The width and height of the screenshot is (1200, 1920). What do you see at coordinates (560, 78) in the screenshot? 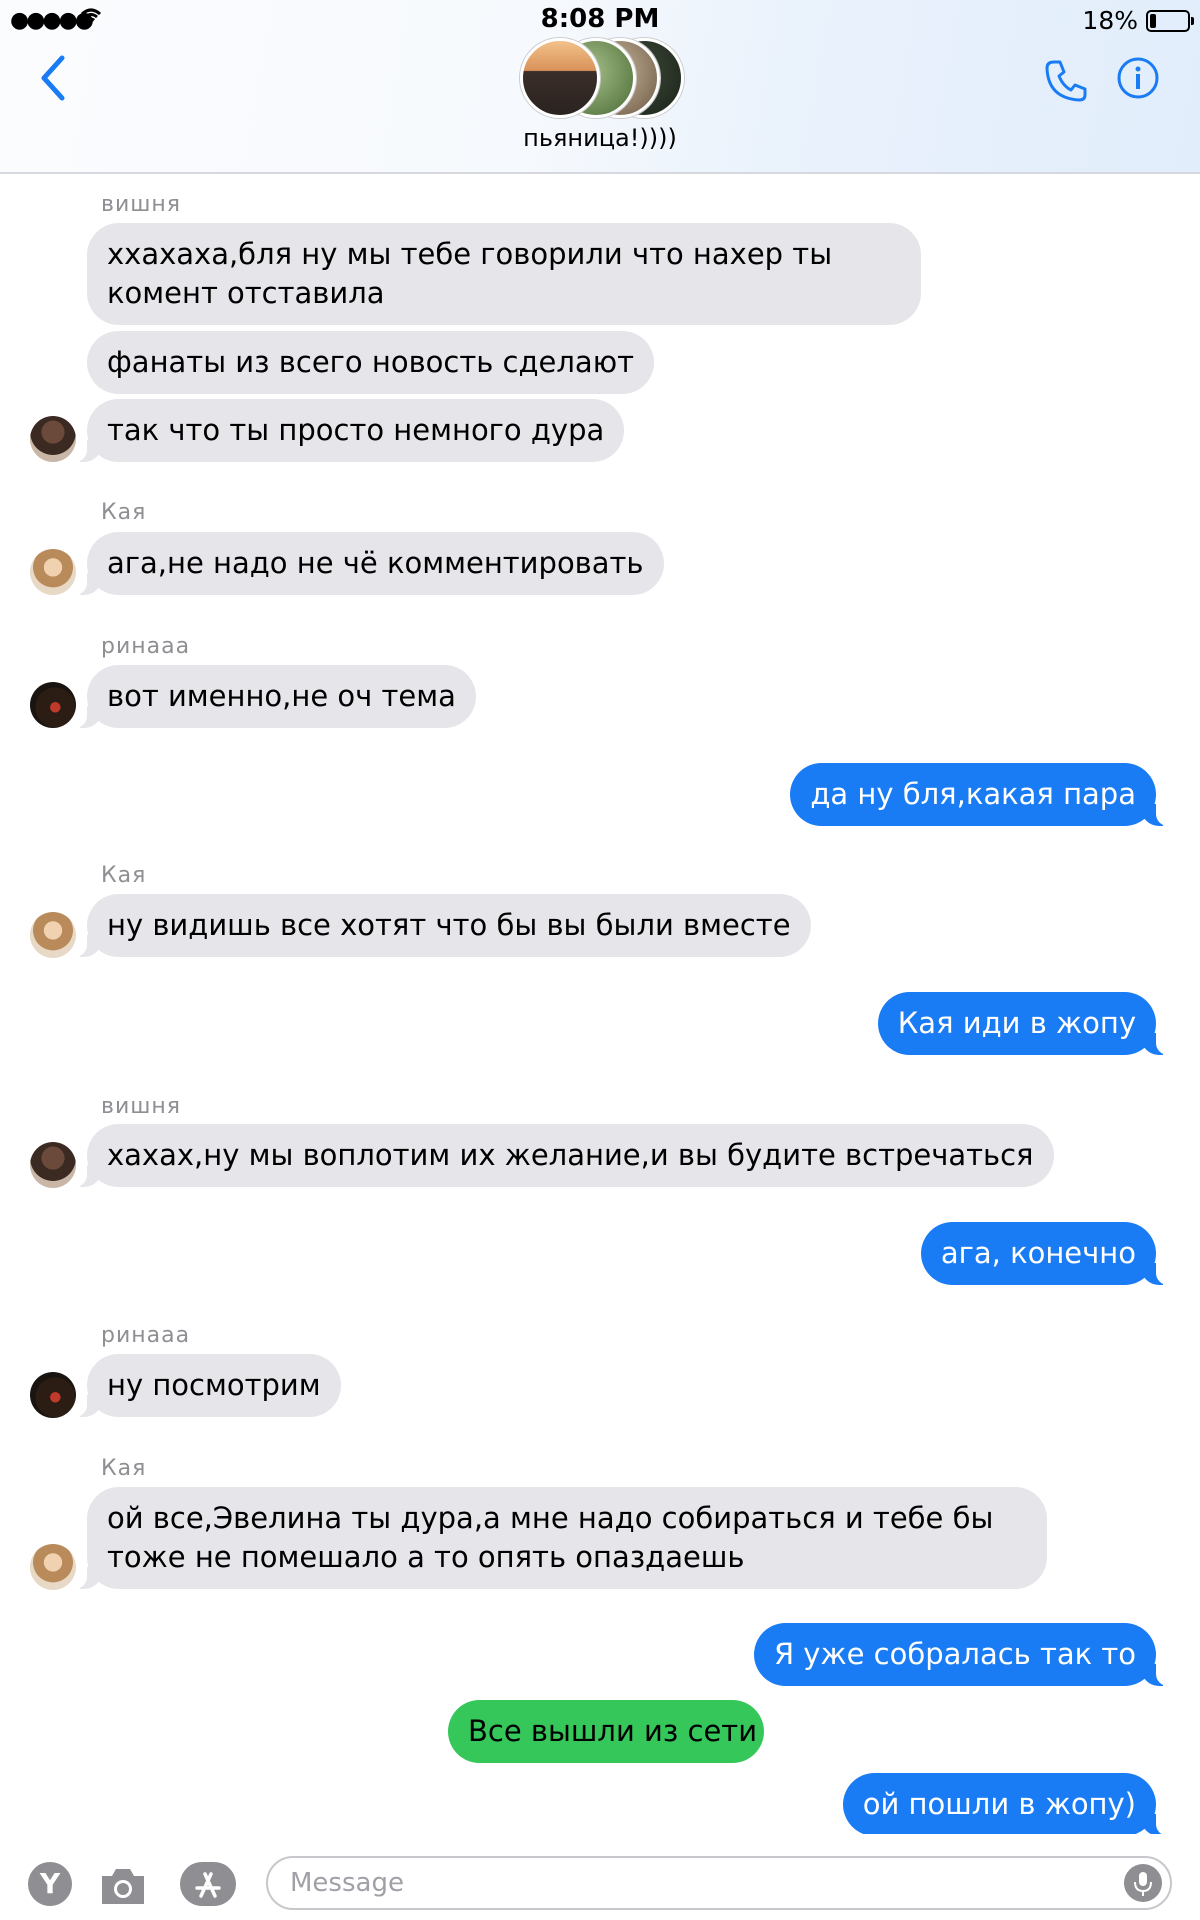
I see `member-avatar` at bounding box center [560, 78].